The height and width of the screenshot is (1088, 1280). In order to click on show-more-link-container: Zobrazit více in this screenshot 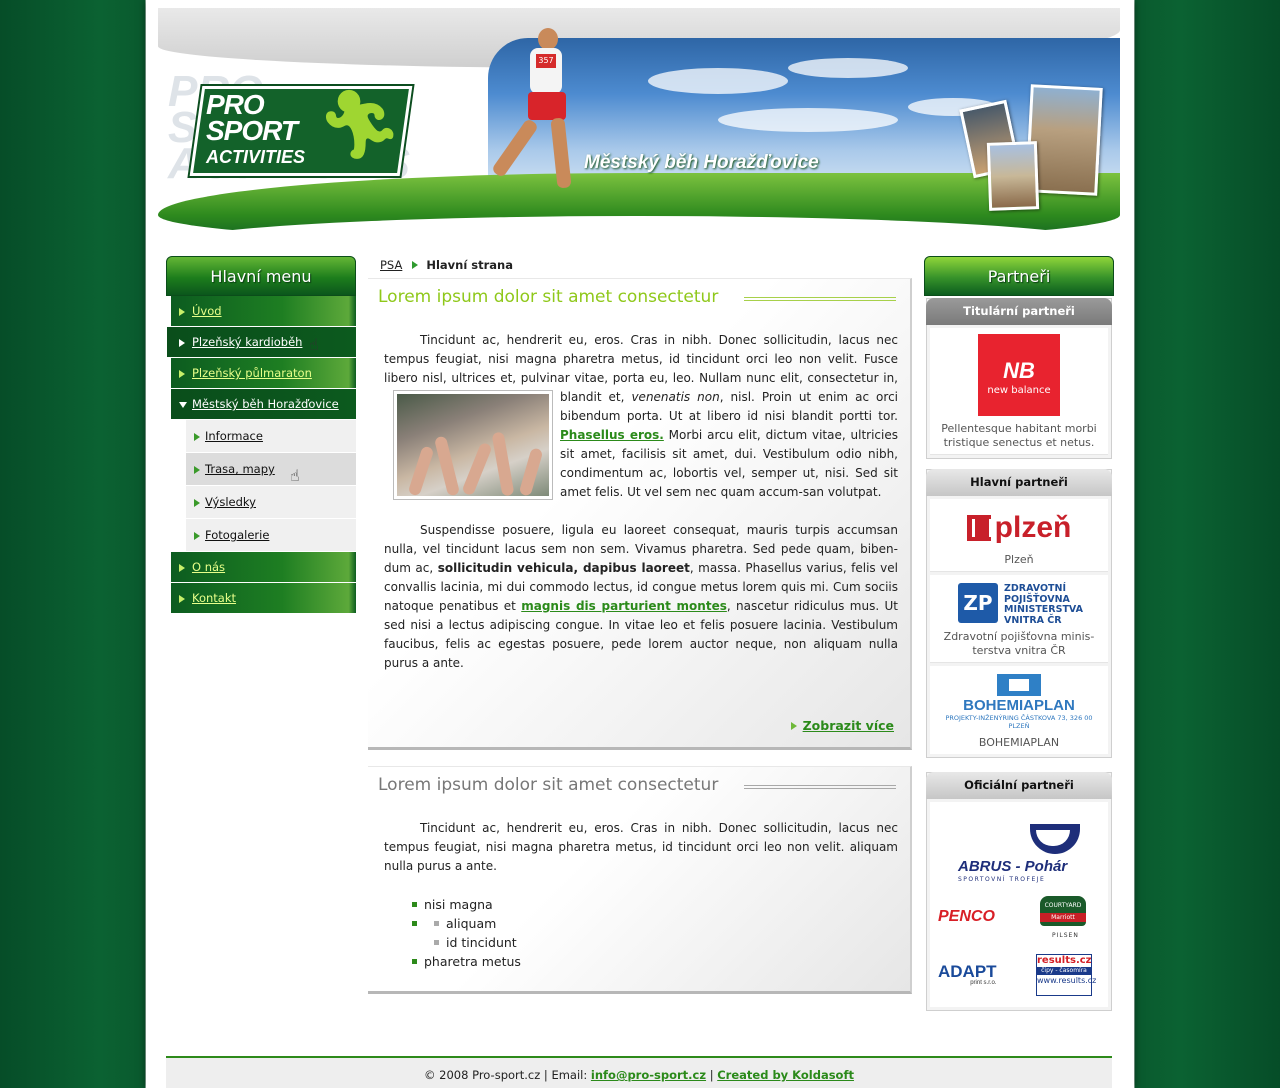, I will do `click(842, 725)`.